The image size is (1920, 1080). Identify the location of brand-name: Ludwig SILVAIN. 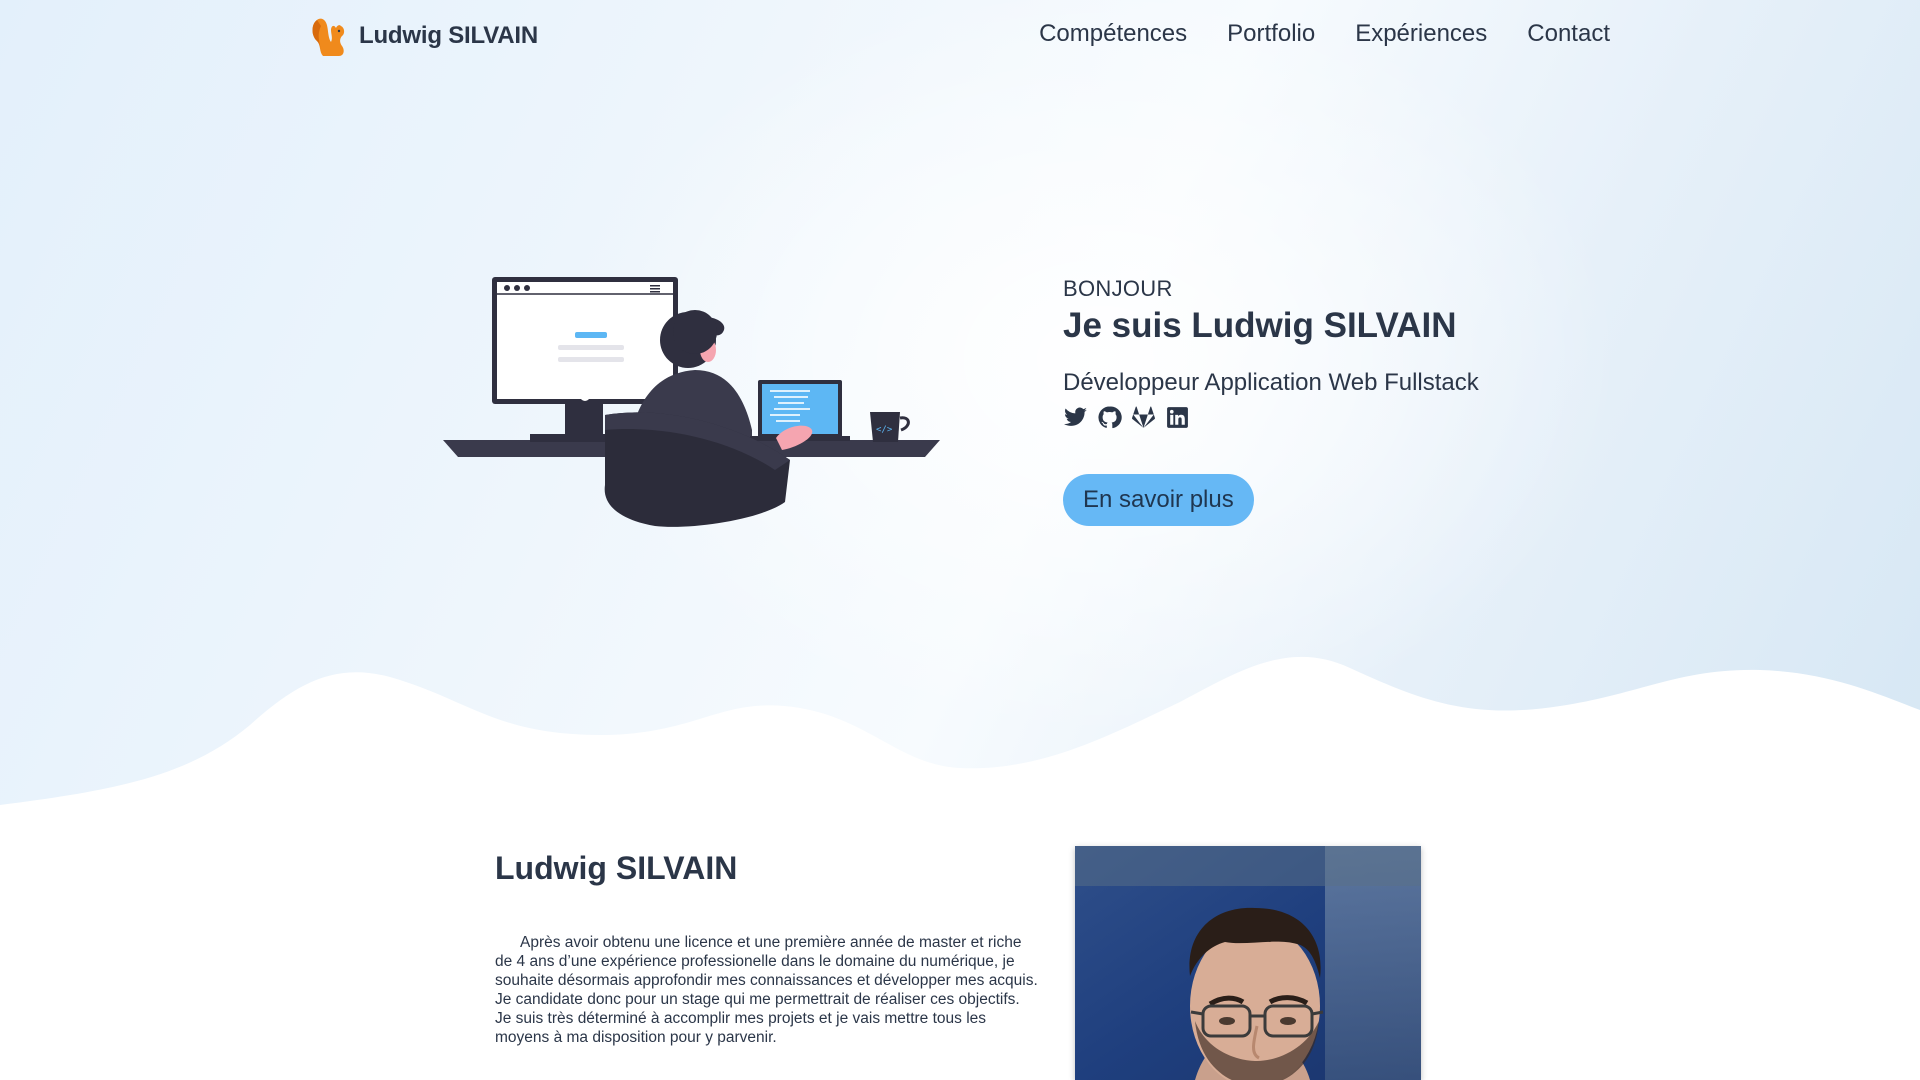
(448, 35).